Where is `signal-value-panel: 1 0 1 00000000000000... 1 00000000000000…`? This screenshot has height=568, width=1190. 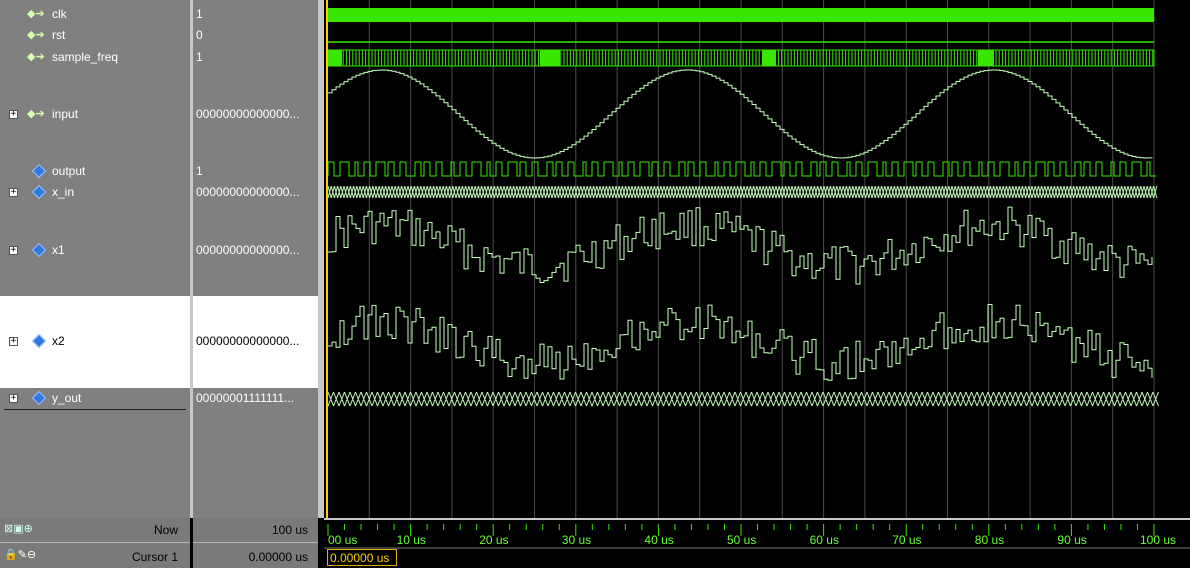
signal-value-panel: 1 0 1 00000000000000... 1 00000000000000… is located at coordinates (255, 259).